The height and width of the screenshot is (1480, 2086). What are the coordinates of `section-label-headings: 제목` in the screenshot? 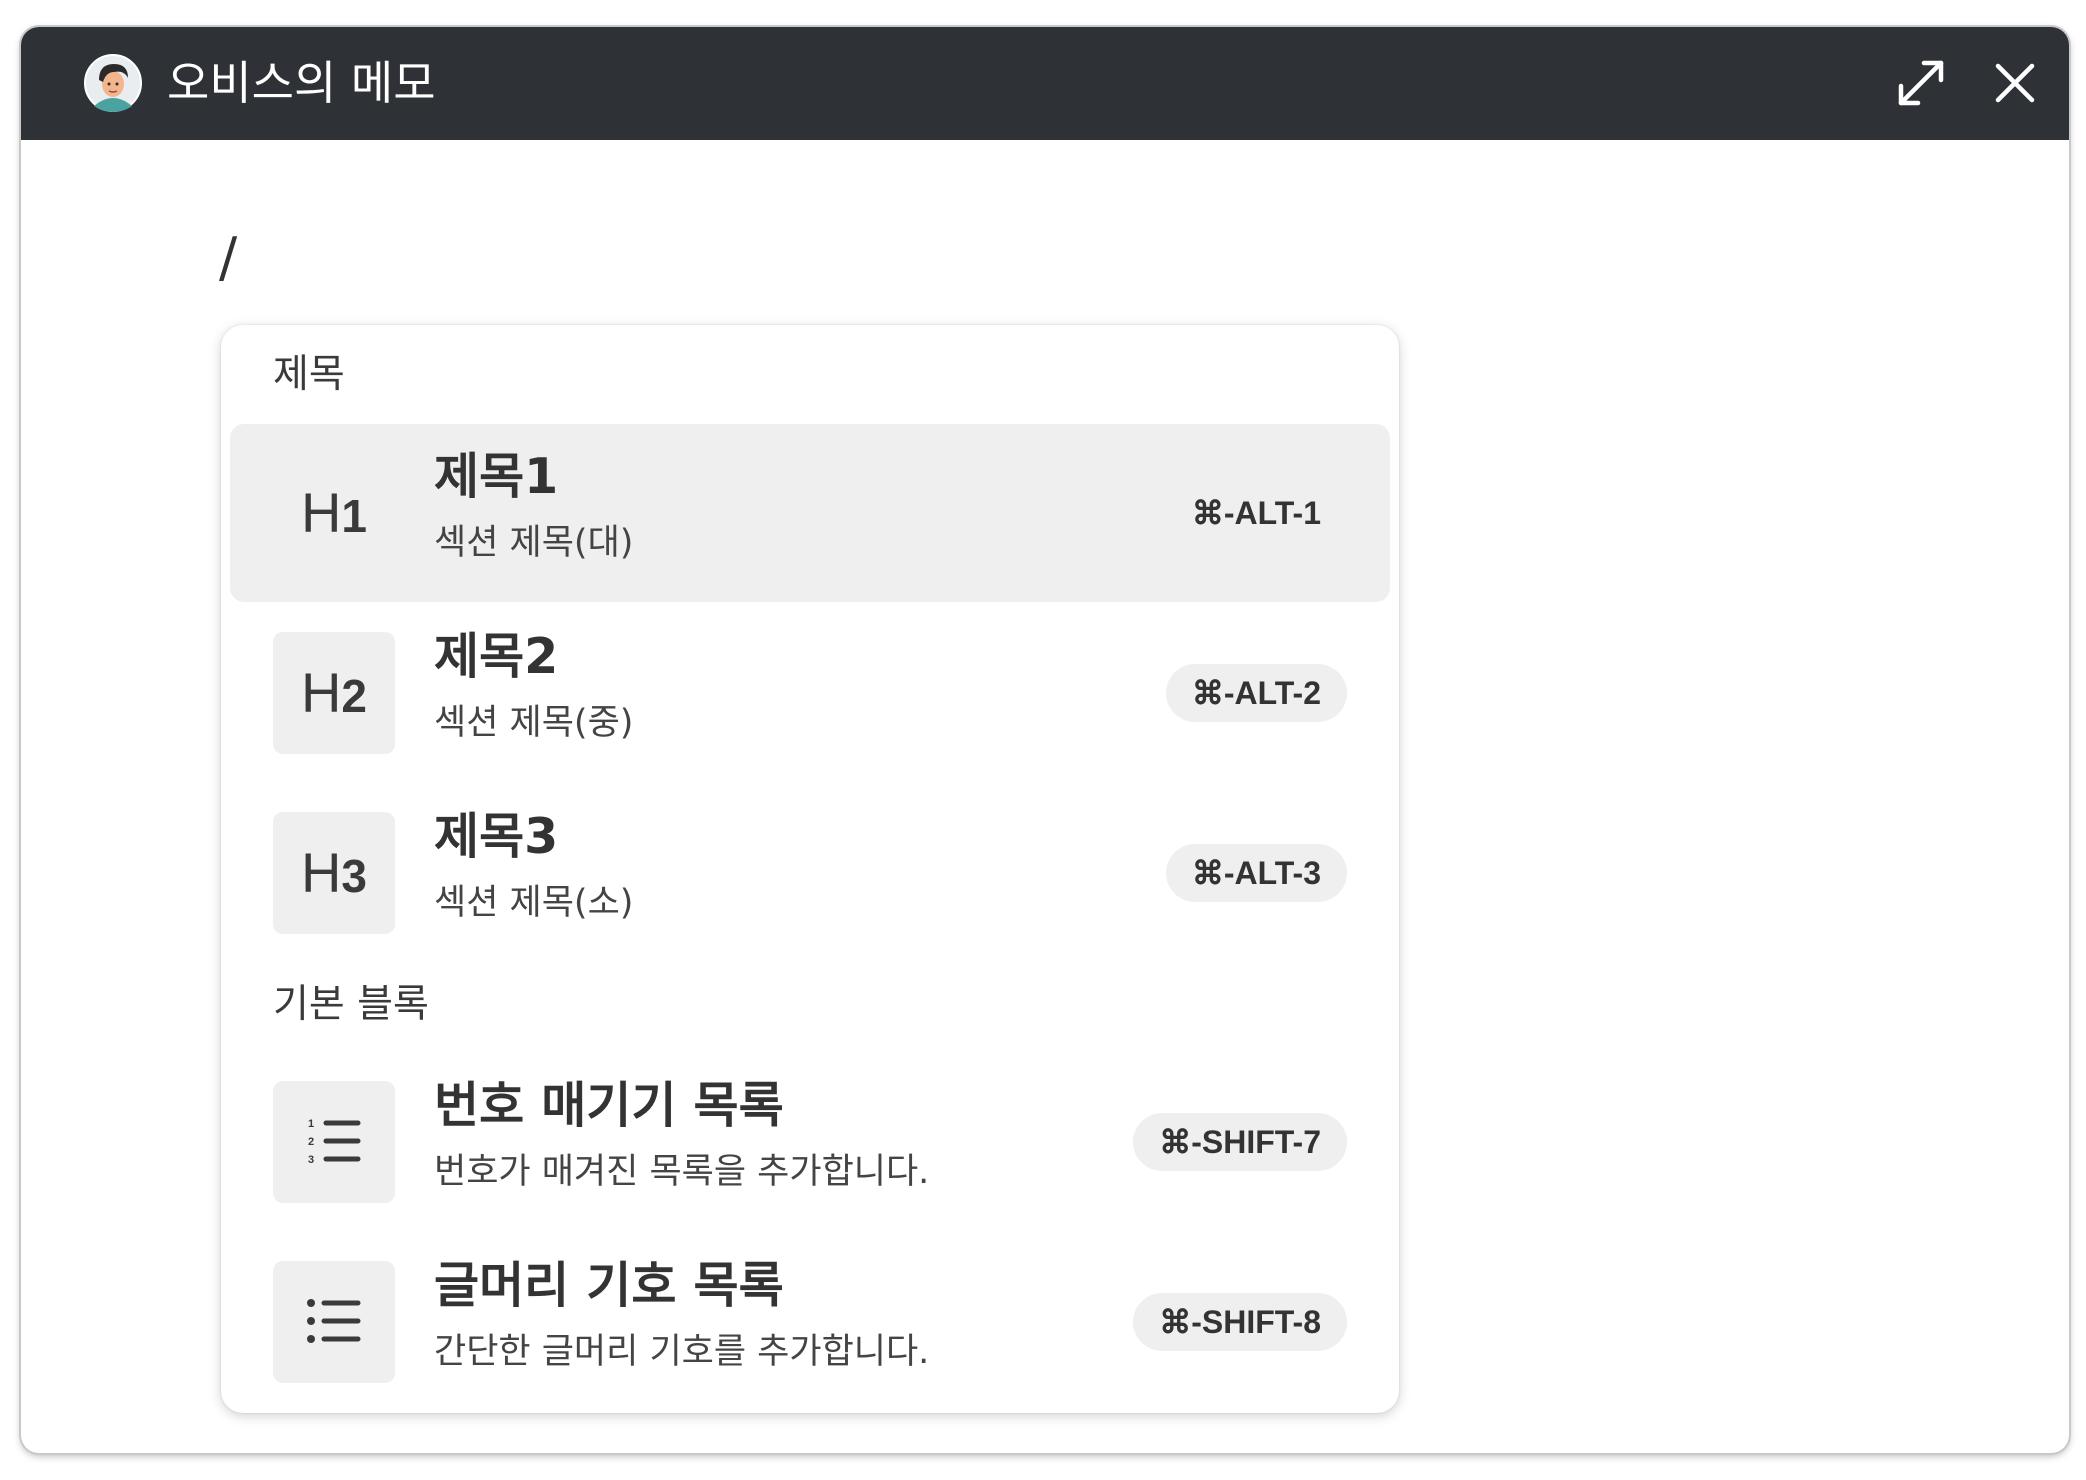 It's located at (309, 374).